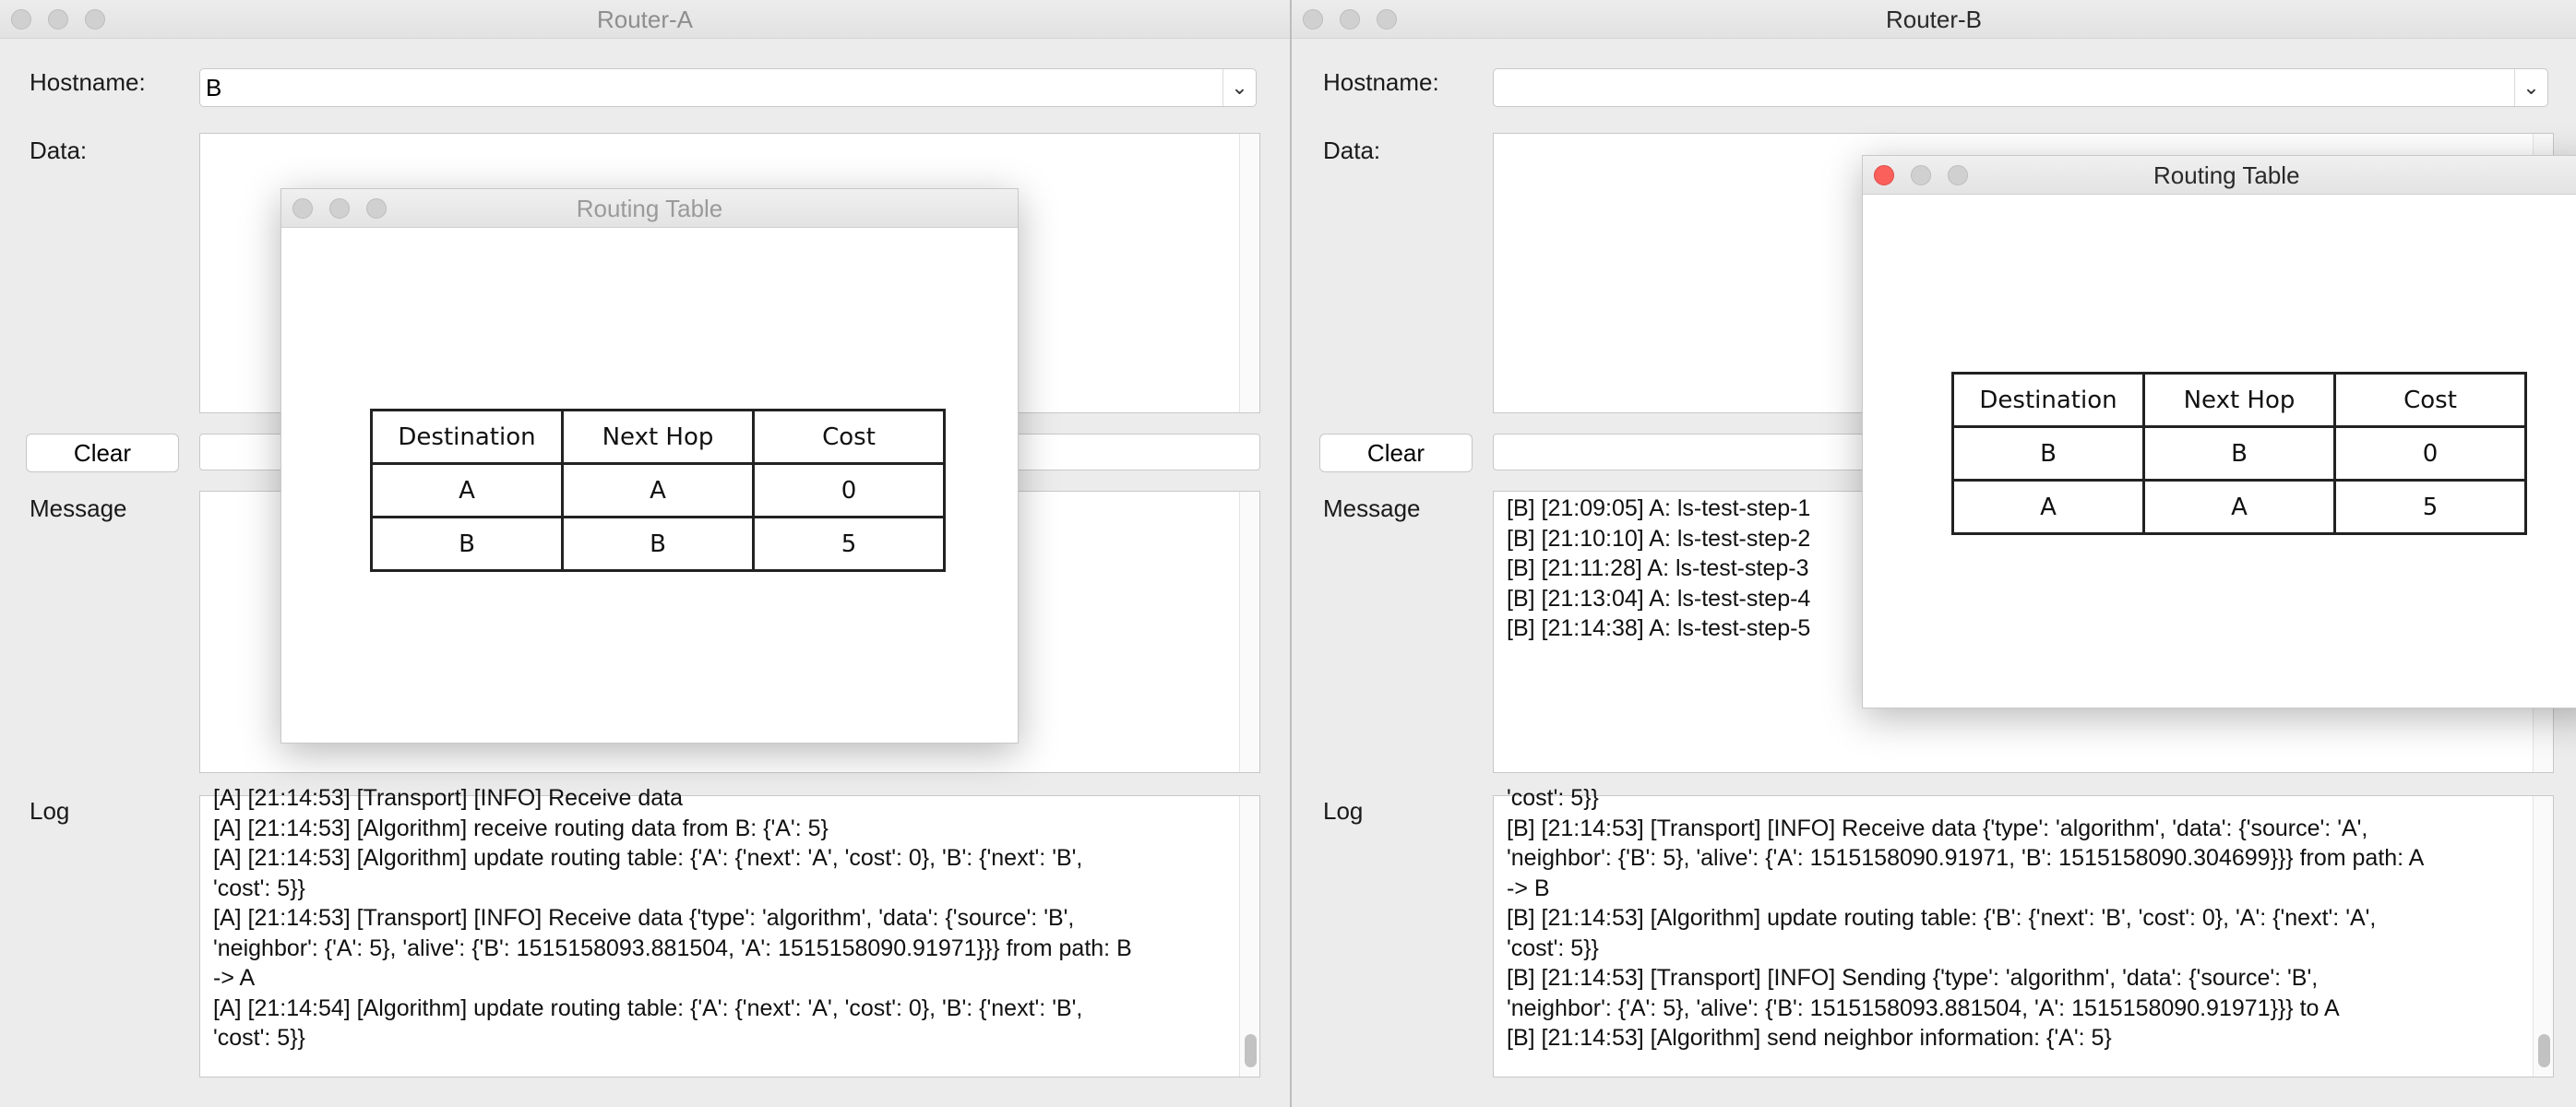  I want to click on window-title: Router-B, so click(1934, 19).